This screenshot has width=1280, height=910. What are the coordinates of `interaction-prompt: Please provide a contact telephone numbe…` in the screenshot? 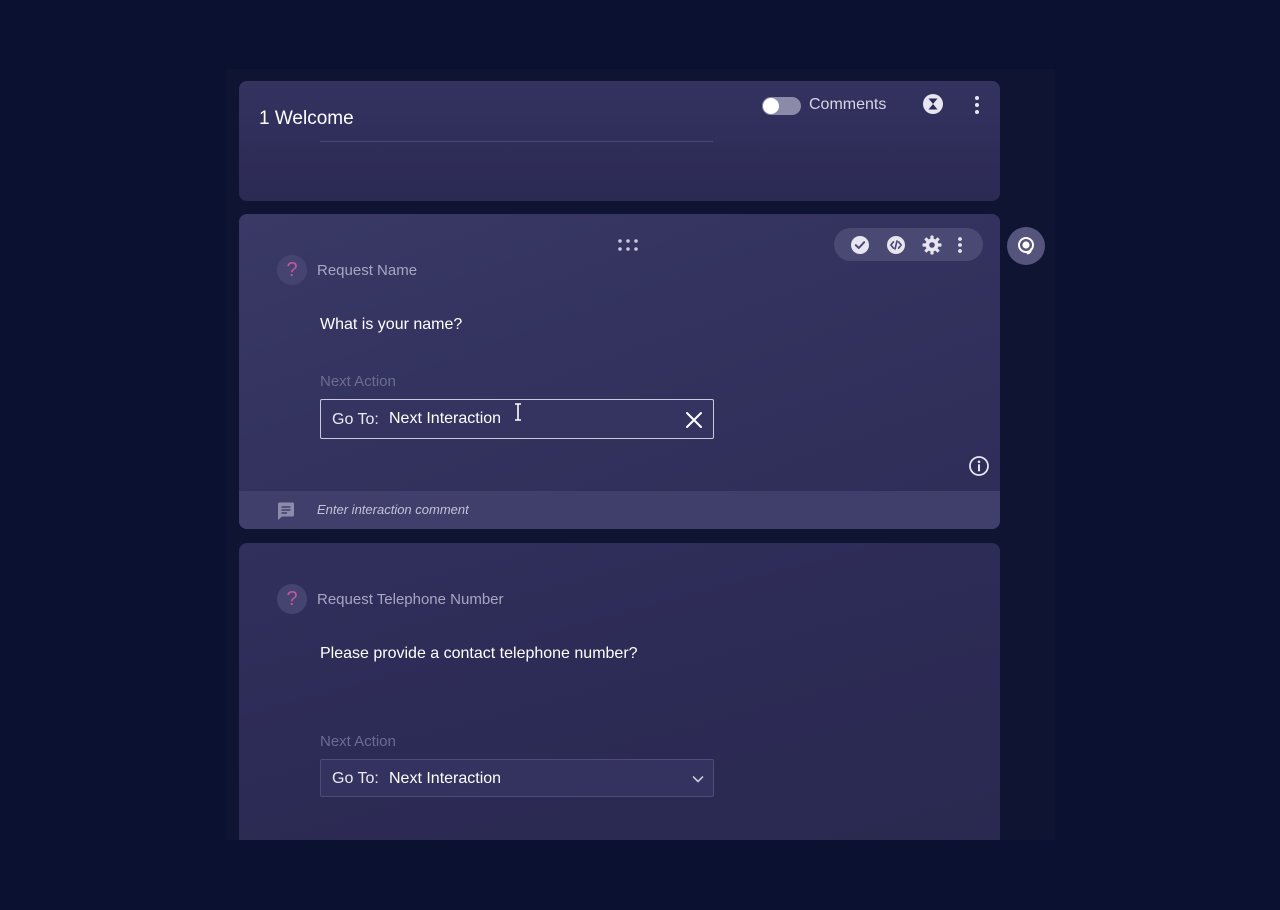 It's located at (479, 654).